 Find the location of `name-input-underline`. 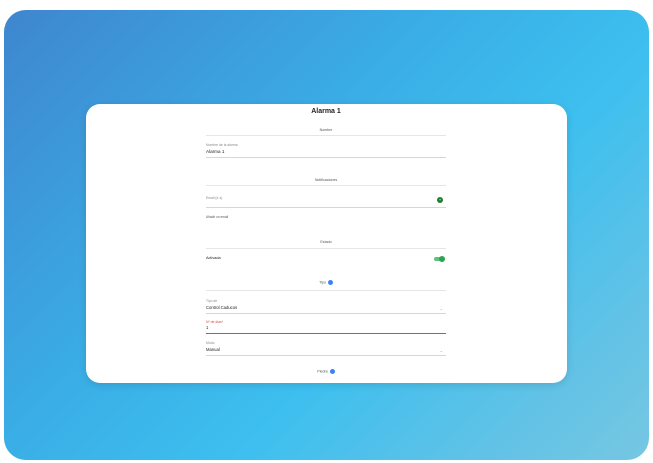

name-input-underline is located at coordinates (326, 157).